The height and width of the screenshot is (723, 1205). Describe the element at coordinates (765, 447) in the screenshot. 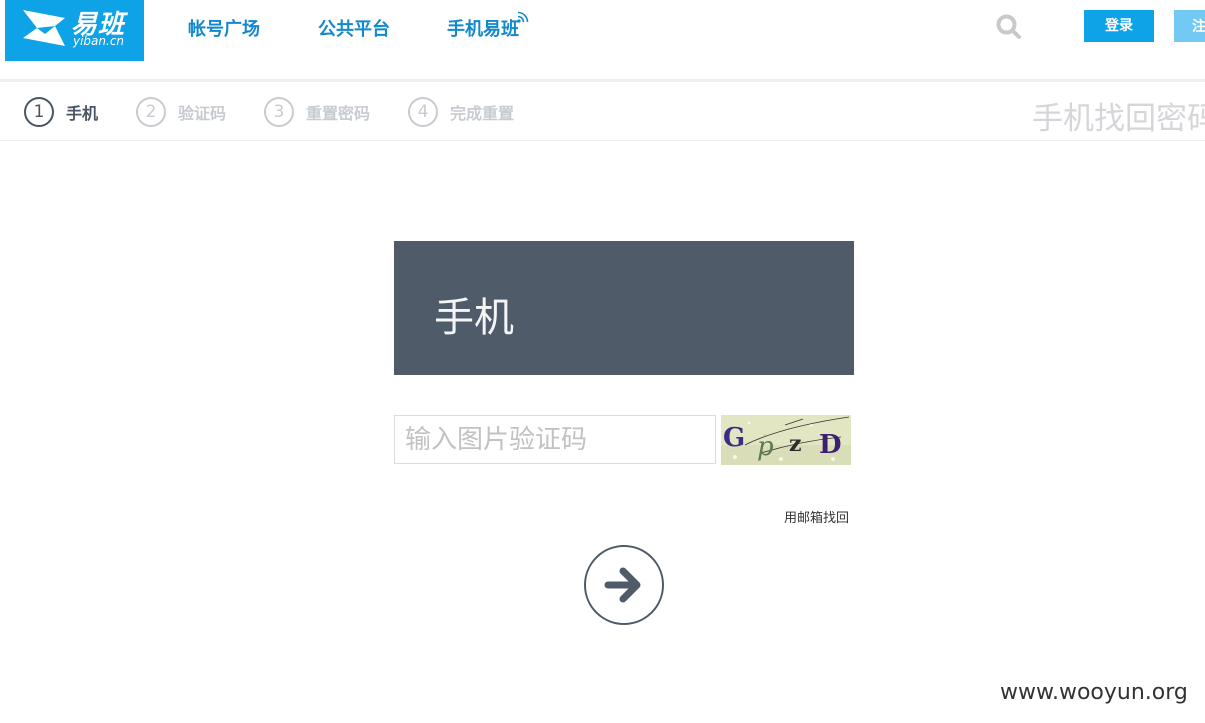

I see `svg-text: p` at that location.